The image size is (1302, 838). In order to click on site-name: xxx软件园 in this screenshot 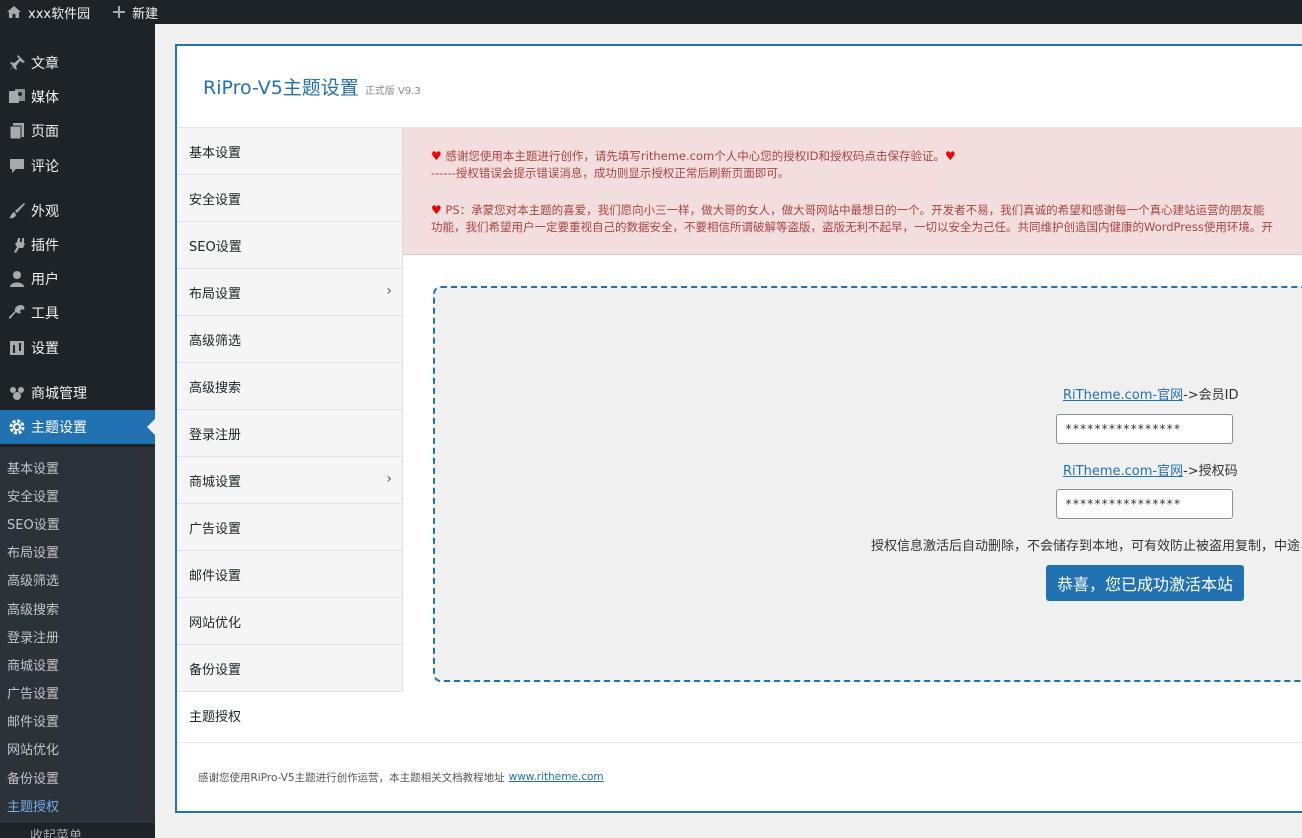, I will do `click(59, 14)`.